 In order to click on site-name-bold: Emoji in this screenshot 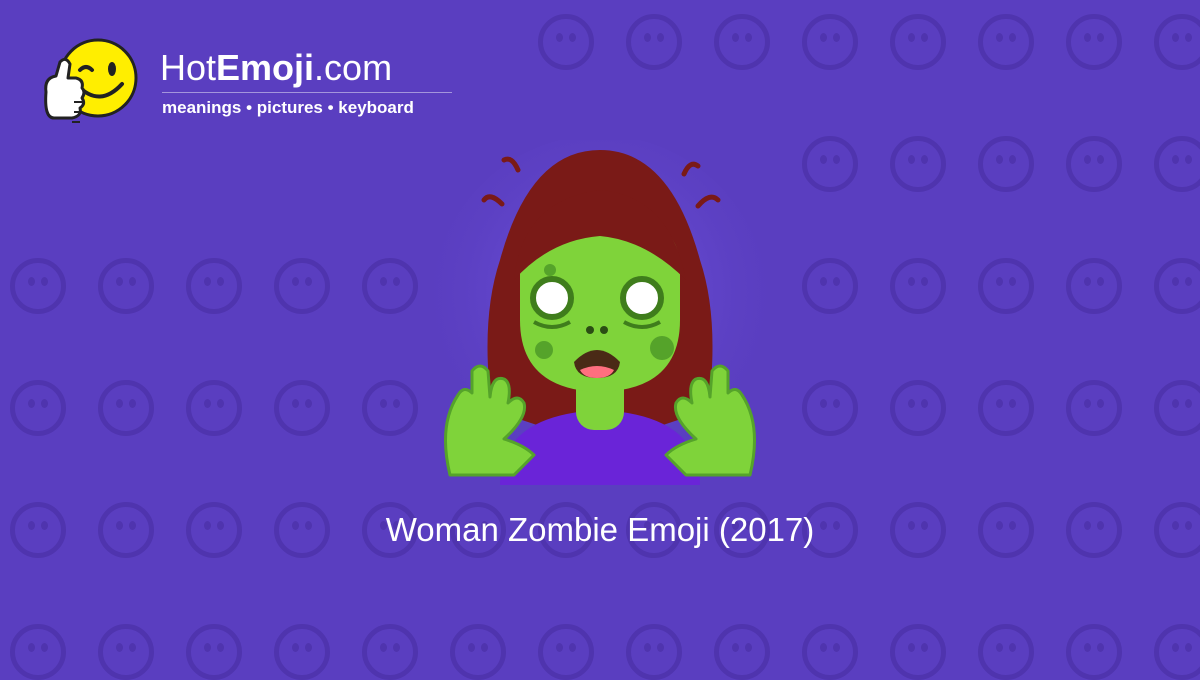, I will do `click(265, 67)`.